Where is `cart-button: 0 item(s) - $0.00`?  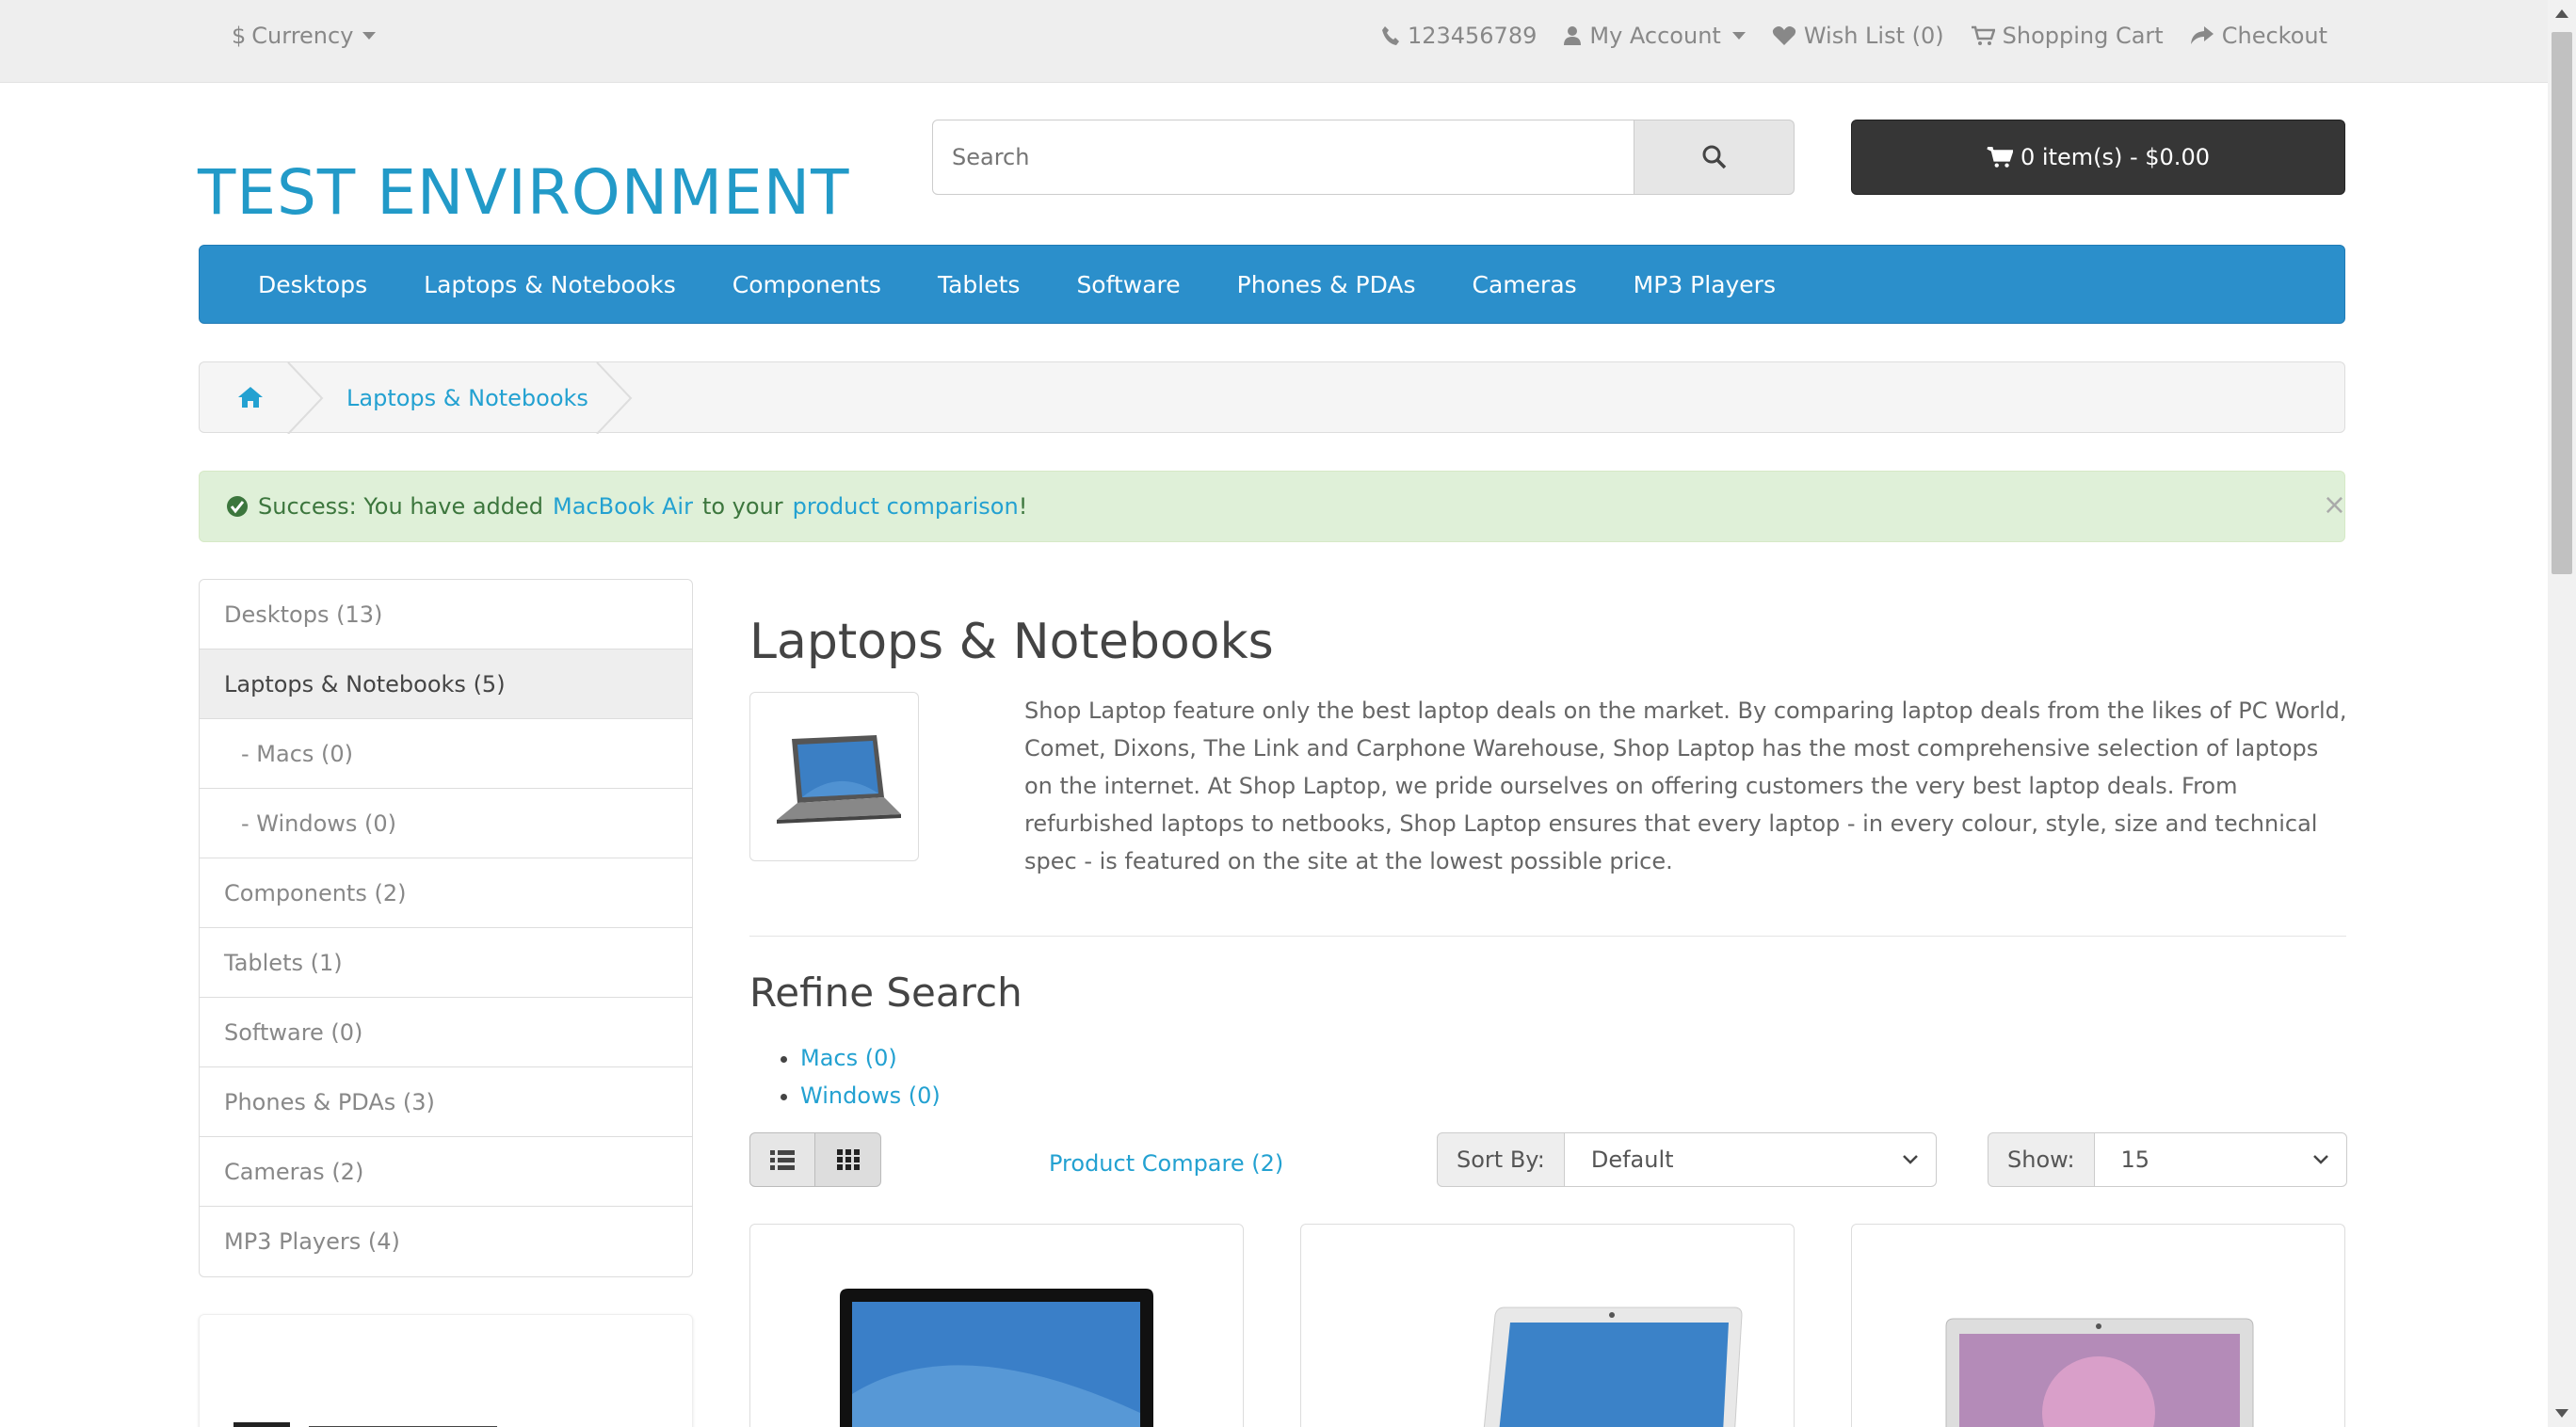 cart-button: 0 item(s) - $0.00 is located at coordinates (2098, 157).